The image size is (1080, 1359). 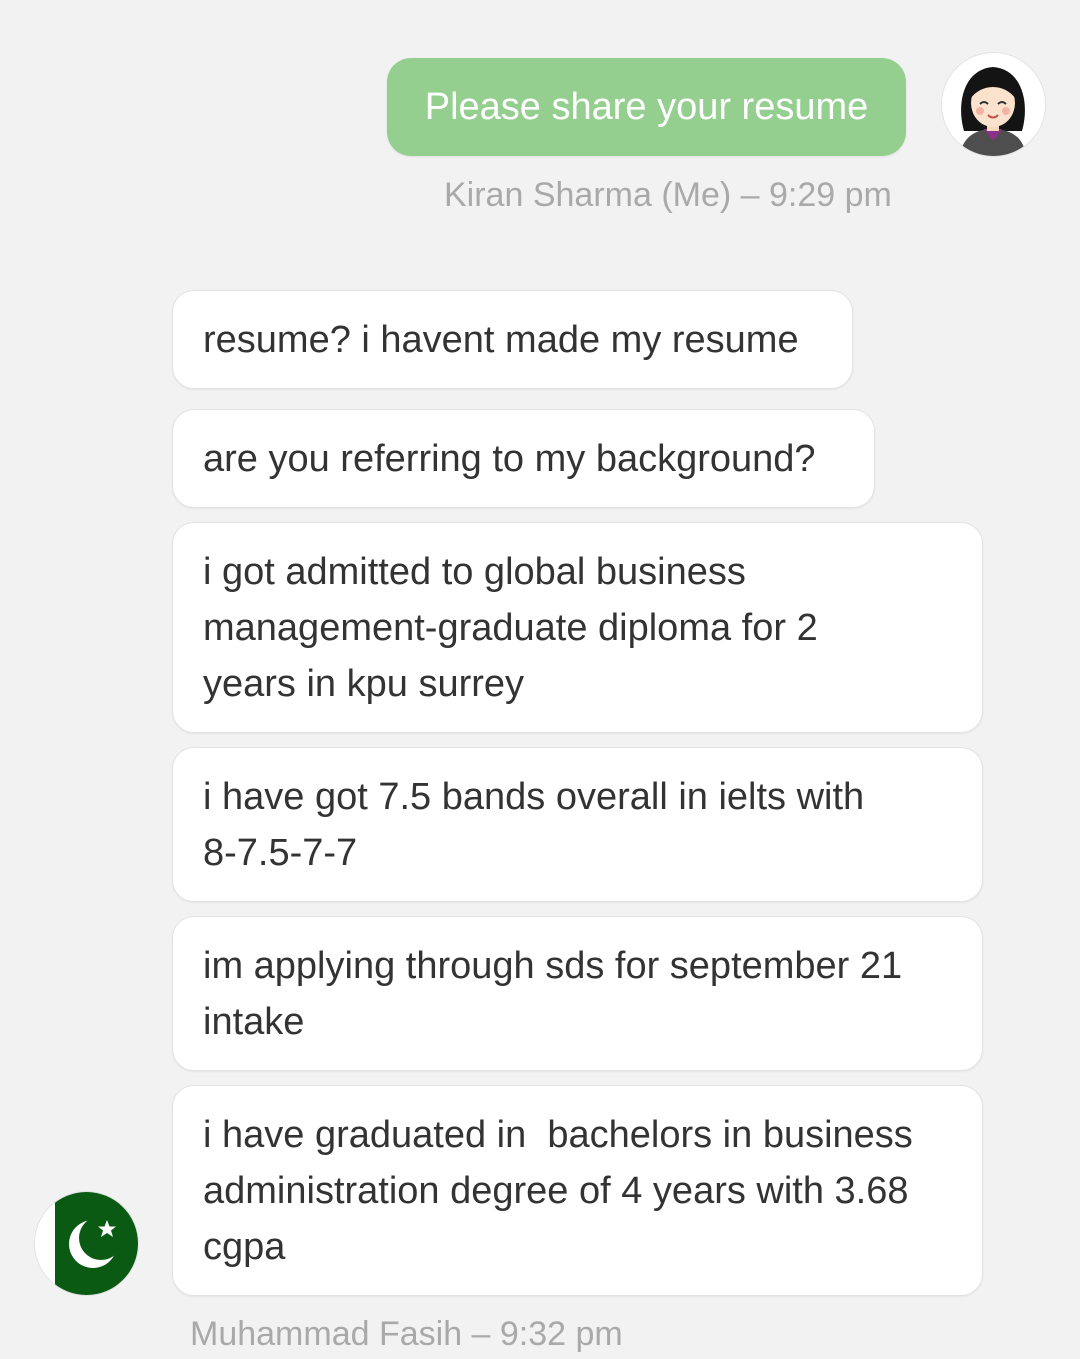 I want to click on pakistan-flag-icon, so click(x=86, y=1243).